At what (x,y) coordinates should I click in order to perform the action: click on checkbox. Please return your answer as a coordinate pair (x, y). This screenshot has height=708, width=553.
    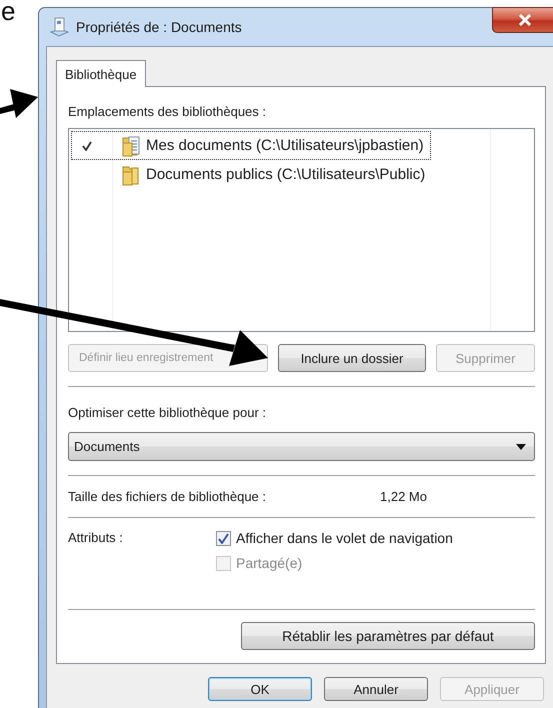
    Looking at the image, I should click on (223, 538).